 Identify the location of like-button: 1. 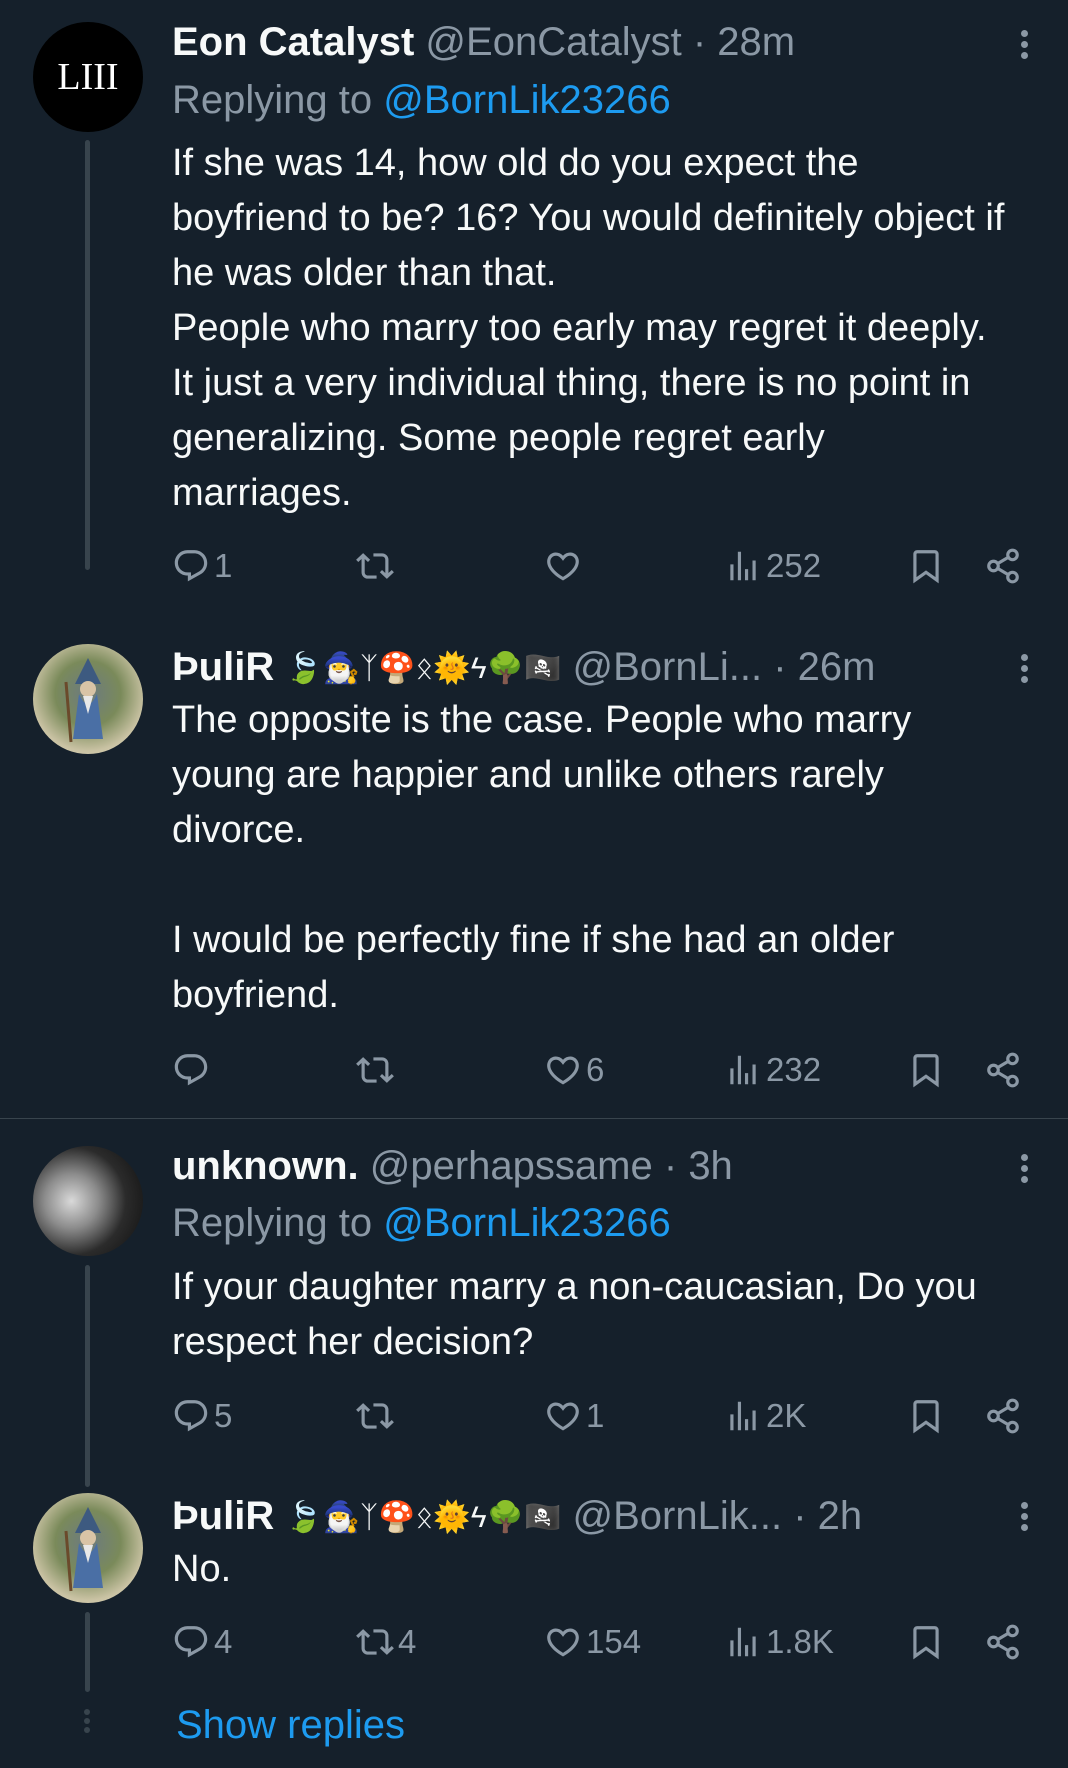
(574, 1416).